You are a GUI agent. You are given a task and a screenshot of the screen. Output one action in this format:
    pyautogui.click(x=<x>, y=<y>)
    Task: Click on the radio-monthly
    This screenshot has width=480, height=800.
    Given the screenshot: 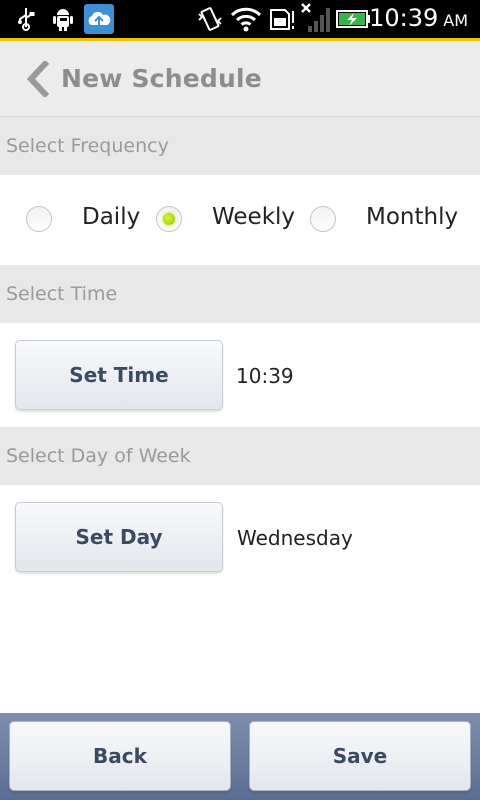 What is the action you would take?
    pyautogui.click(x=323, y=219)
    